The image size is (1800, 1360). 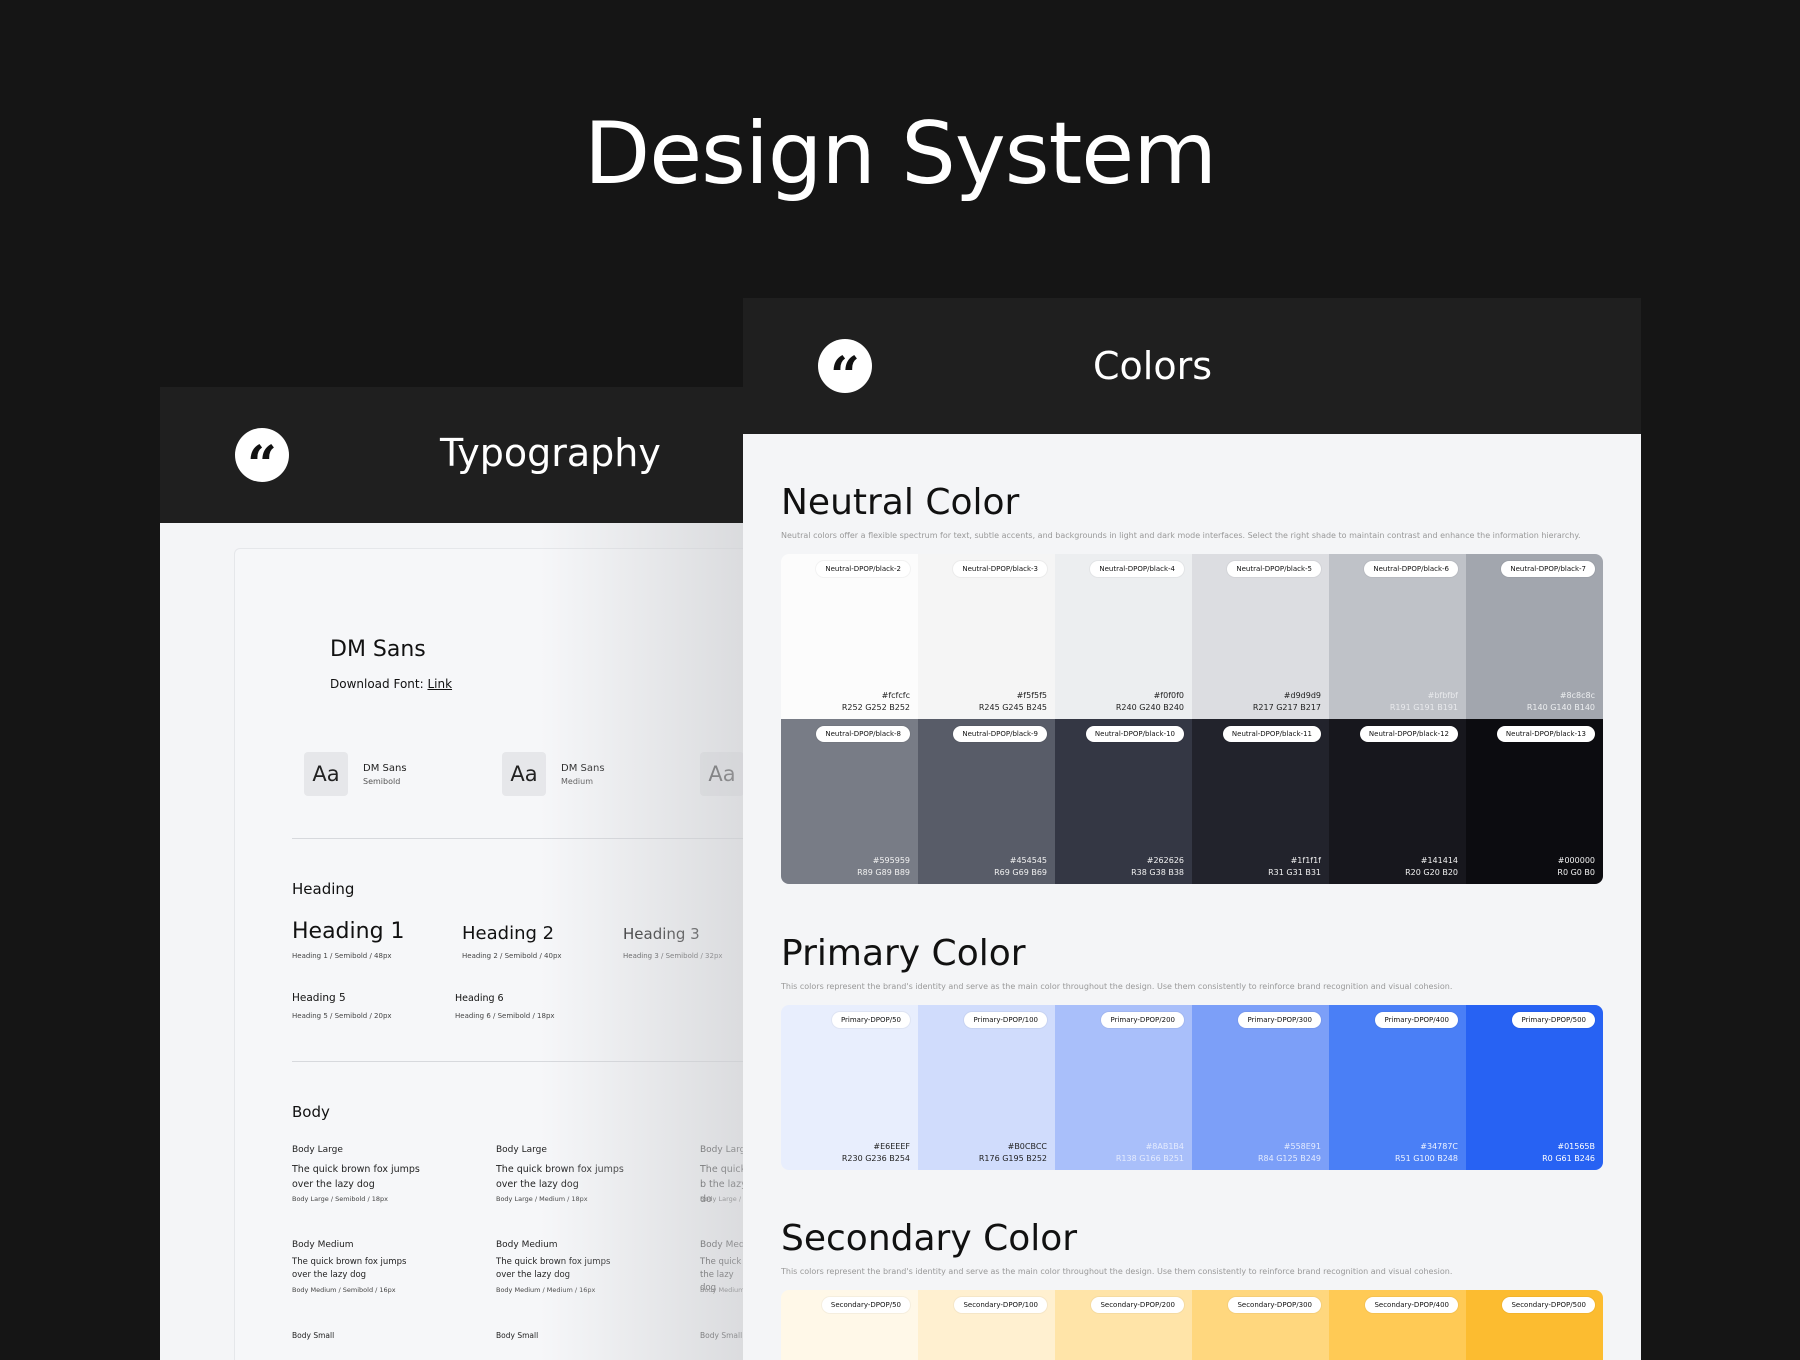 What do you see at coordinates (1260, 801) in the screenshot?
I see `color-swatch: Neutral-DPOP/black-11 #1f1f1f R31 G31 B31` at bounding box center [1260, 801].